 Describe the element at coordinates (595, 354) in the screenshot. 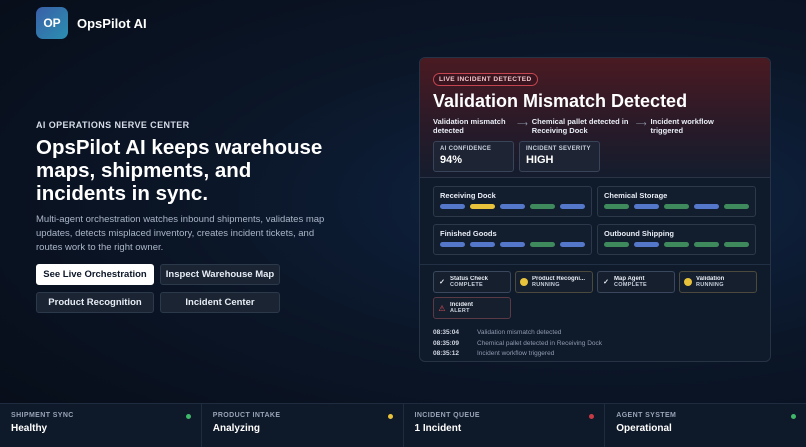

I see `log-row: 08:35:12 Incident workflow triggered` at that location.